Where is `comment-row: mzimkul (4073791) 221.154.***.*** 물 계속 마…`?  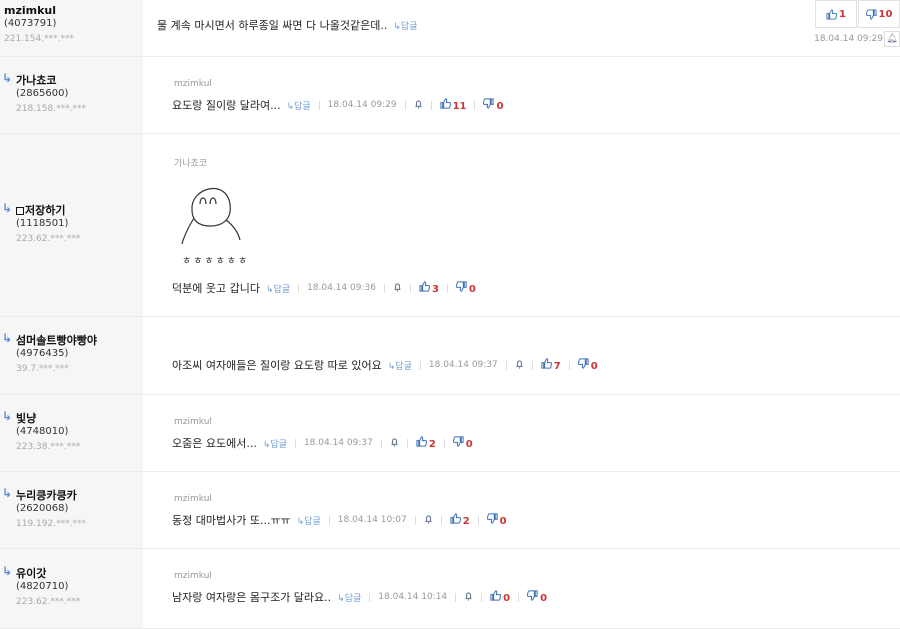 comment-row: mzimkul (4073791) 221.154.***.*** 물 계속 마… is located at coordinates (450, 28).